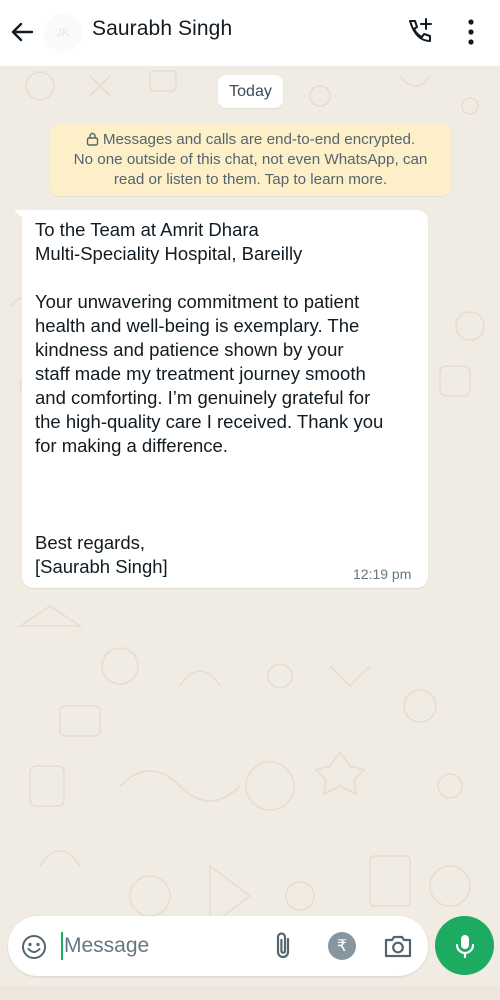 The height and width of the screenshot is (1000, 500). What do you see at coordinates (147, 229) in the screenshot?
I see `message-line: To the Team at Amrit Dhara` at bounding box center [147, 229].